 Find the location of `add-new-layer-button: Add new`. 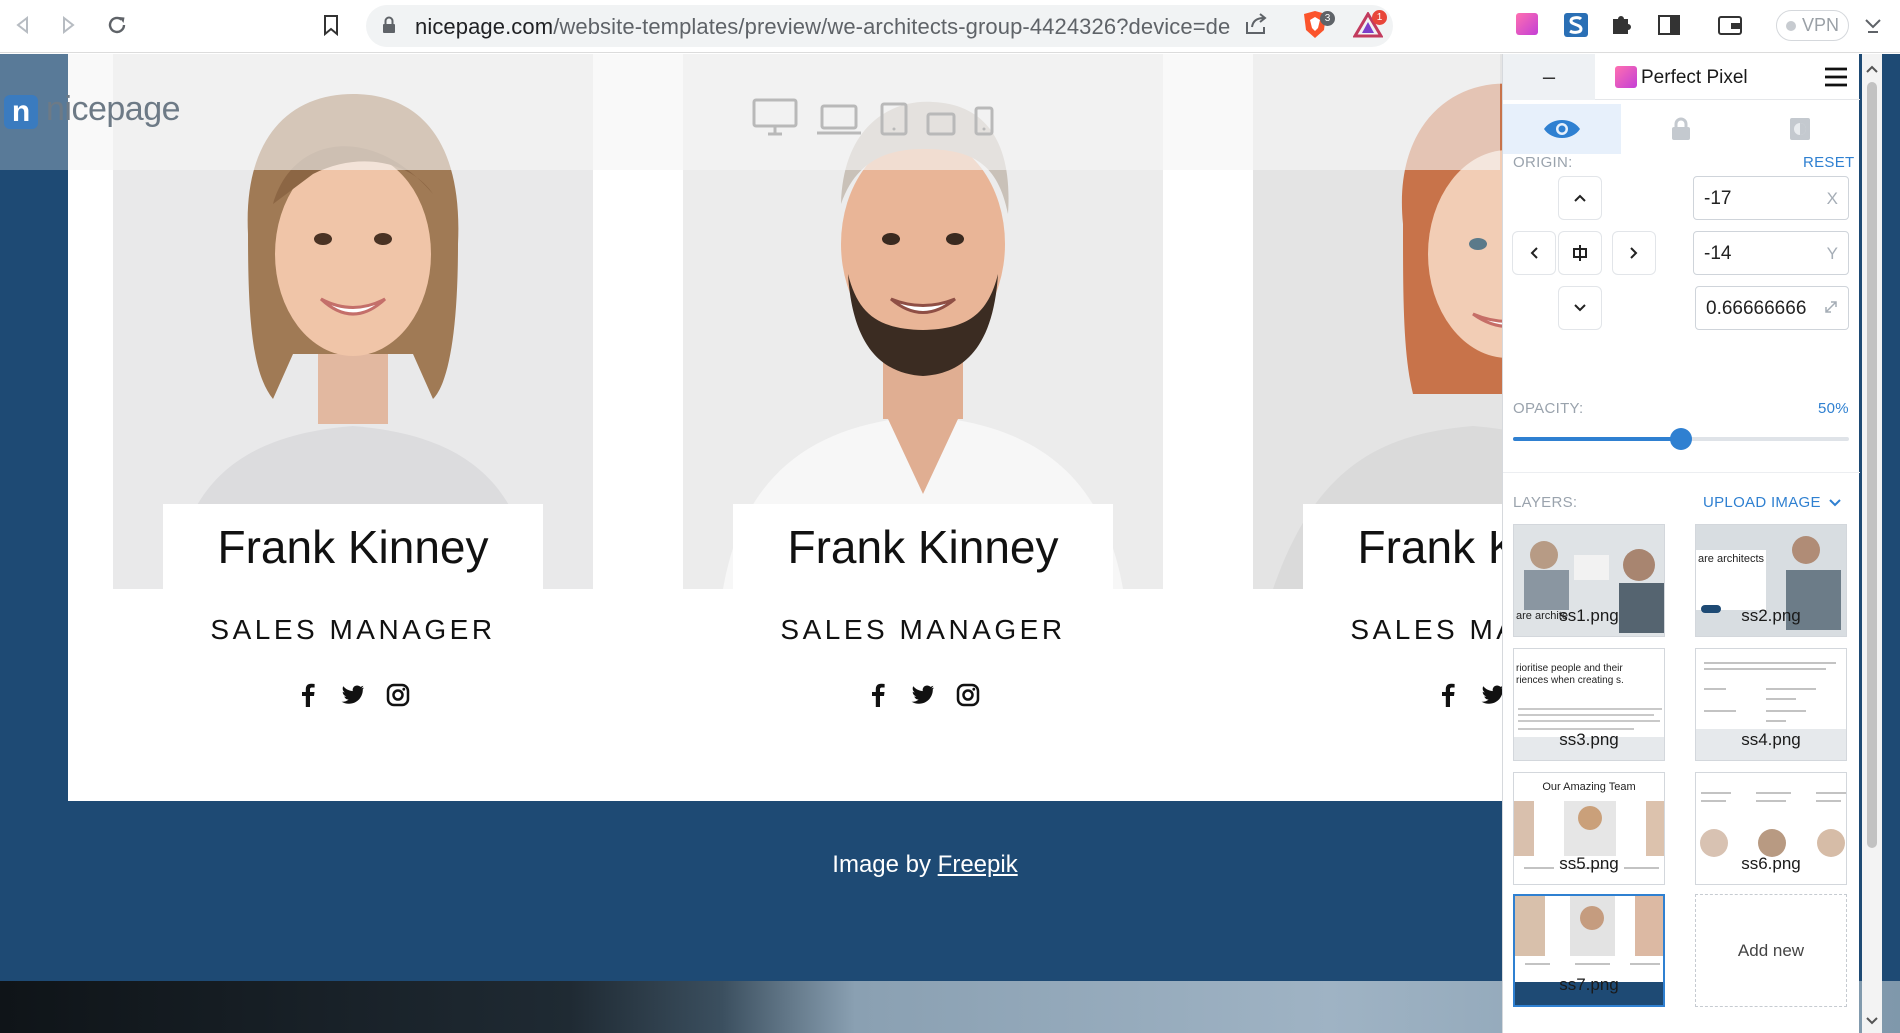

add-new-layer-button: Add new is located at coordinates (1771, 950).